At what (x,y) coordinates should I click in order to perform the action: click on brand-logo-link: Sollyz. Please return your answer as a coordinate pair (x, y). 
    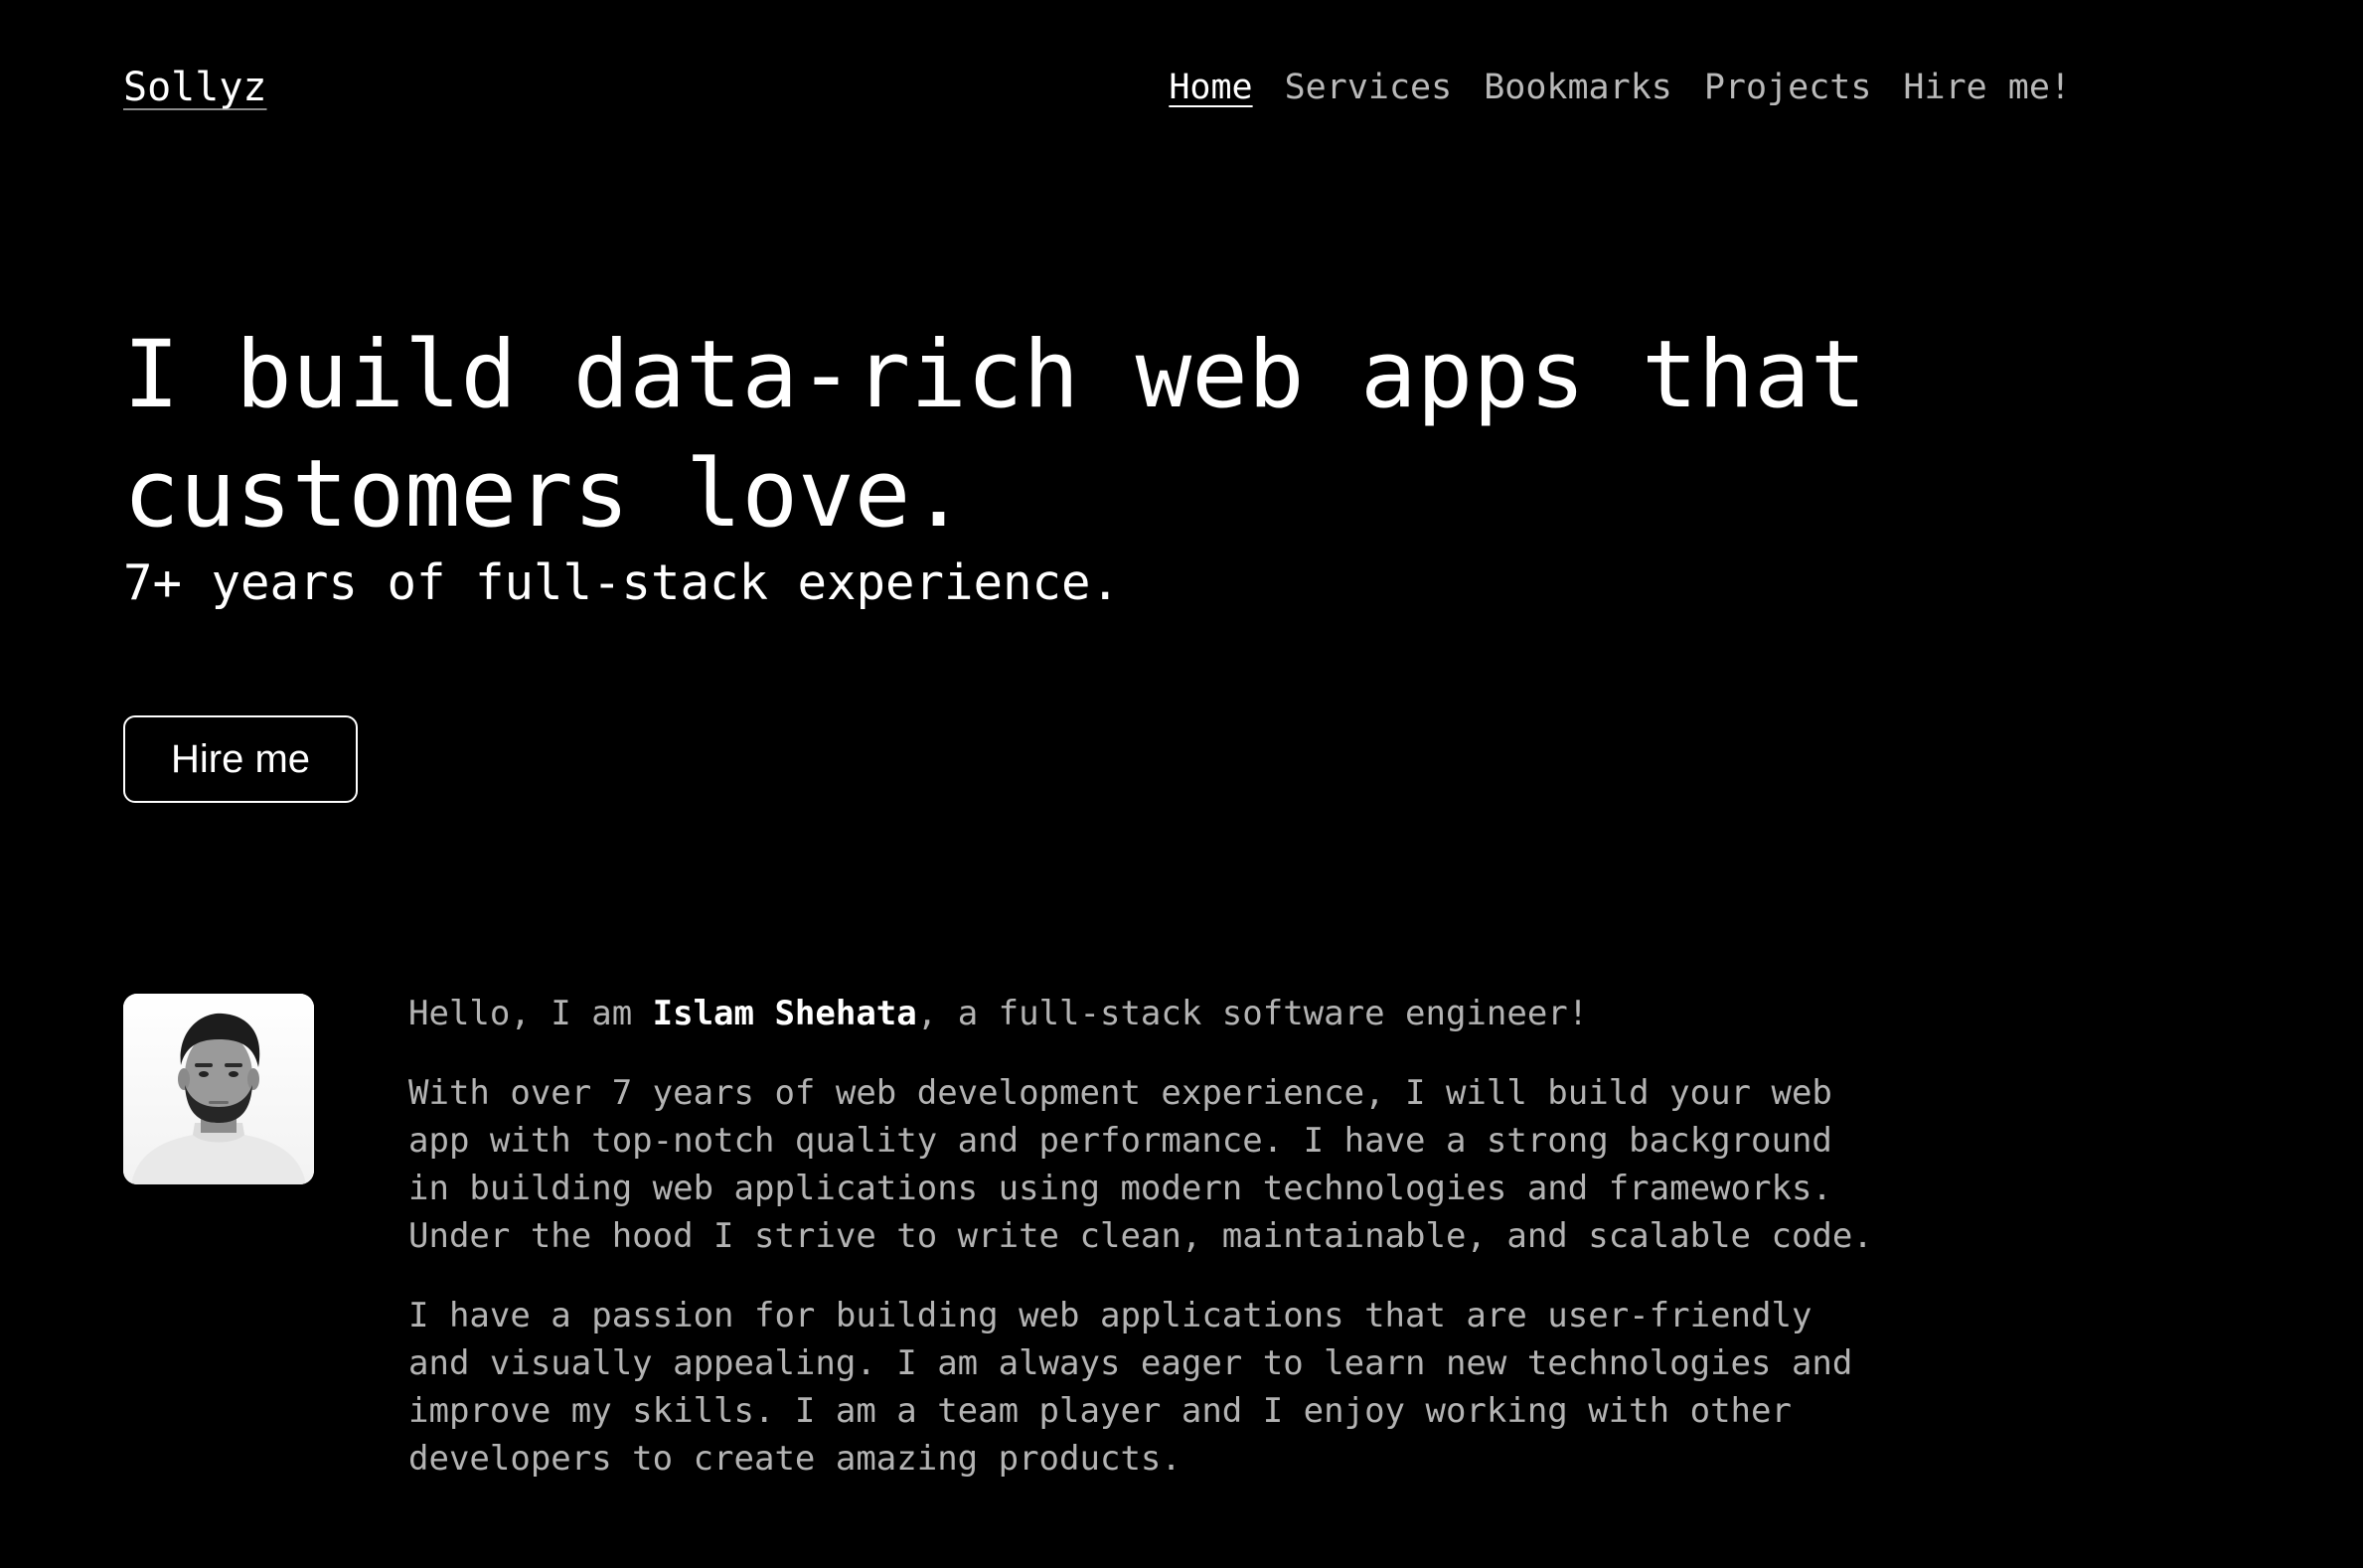
    Looking at the image, I should click on (195, 87).